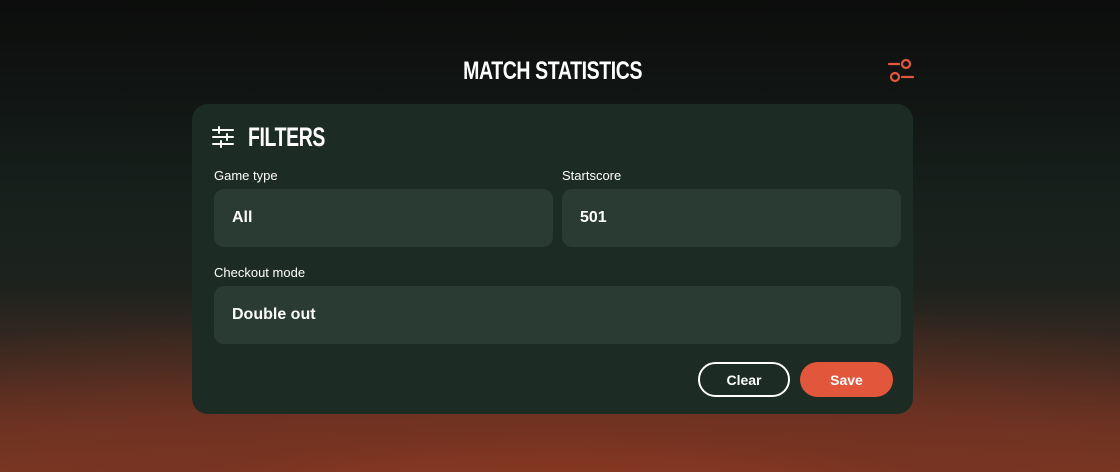 This screenshot has height=472, width=1120. I want to click on startscore-select: 501, so click(731, 218).